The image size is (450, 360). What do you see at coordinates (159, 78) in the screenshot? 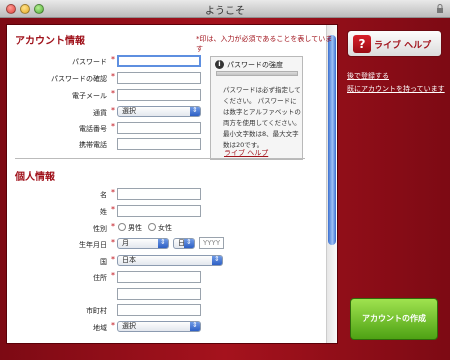
I see `password-confirm-field` at bounding box center [159, 78].